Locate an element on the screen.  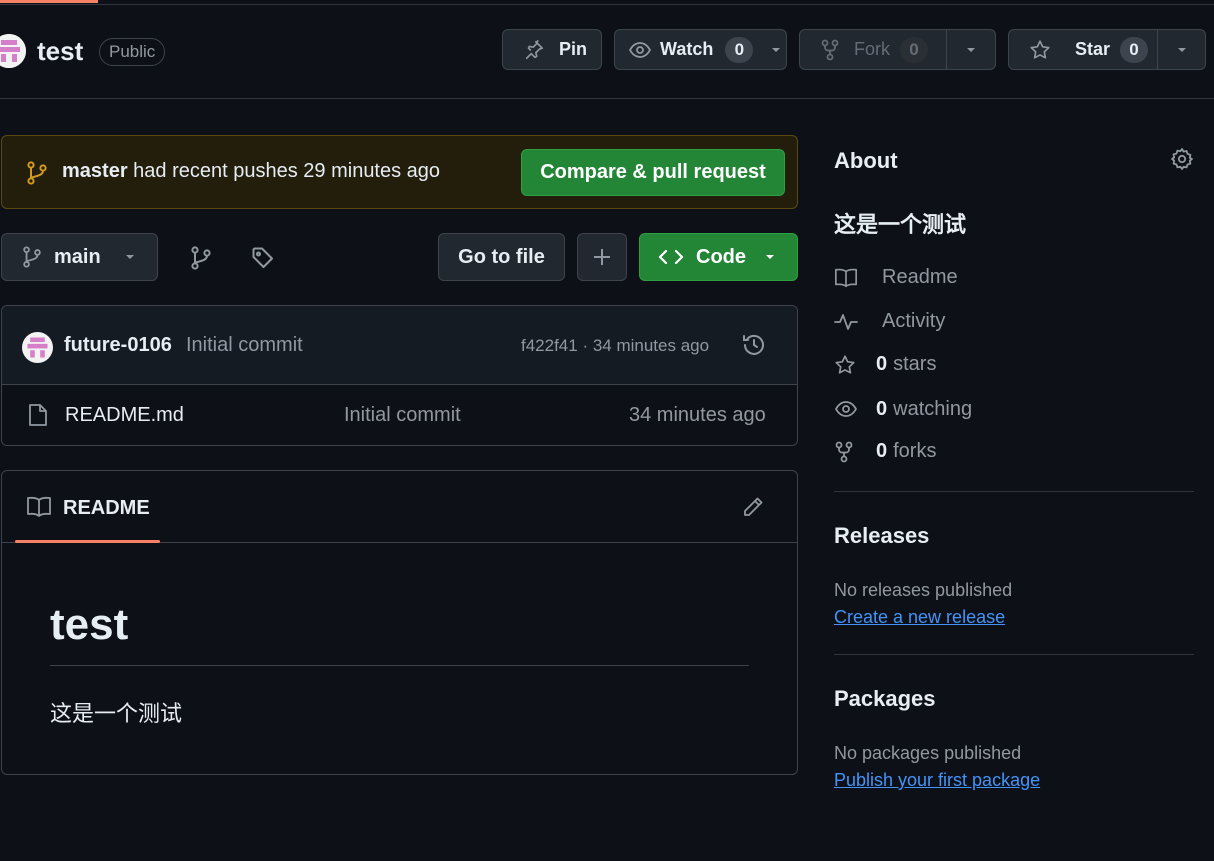
watch-label: Watch is located at coordinates (687, 49).